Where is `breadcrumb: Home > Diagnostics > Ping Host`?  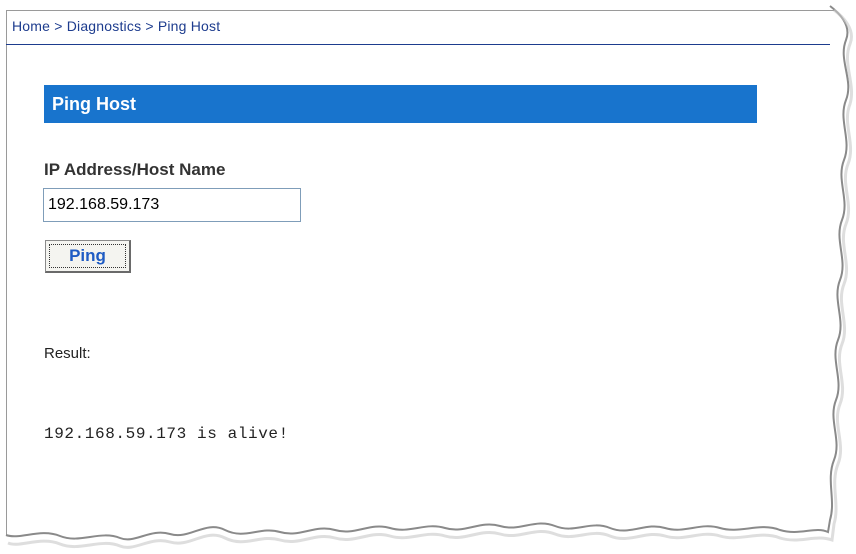
breadcrumb: Home > Diagnostics > Ping Host is located at coordinates (116, 26).